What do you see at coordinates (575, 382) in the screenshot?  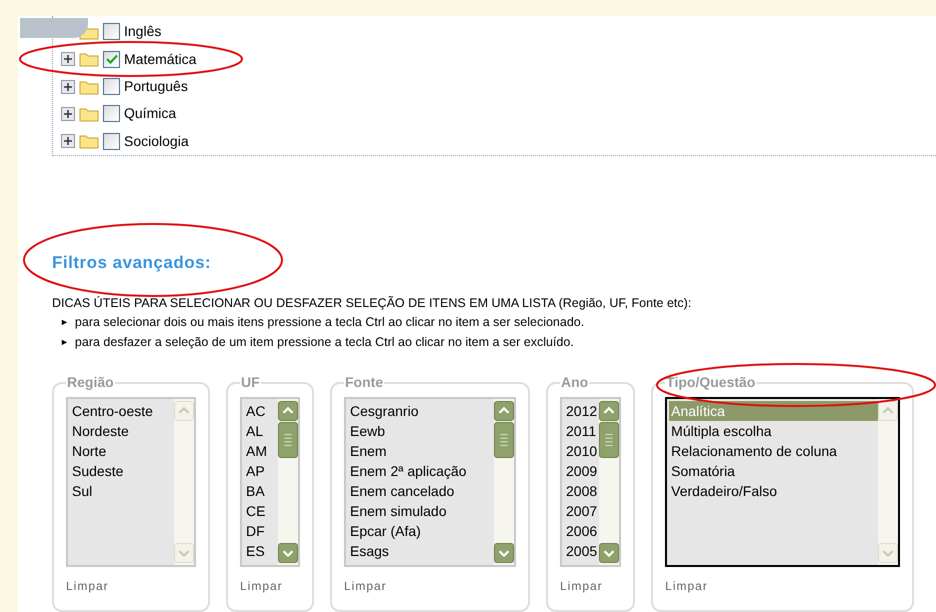 I see `filter-legend: Ano` at bounding box center [575, 382].